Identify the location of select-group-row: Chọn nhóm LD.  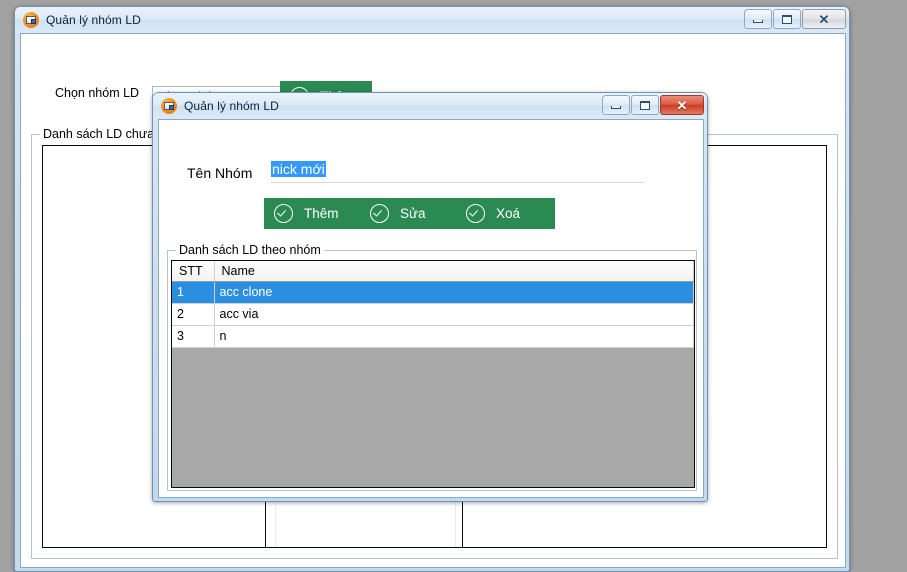
(97, 93).